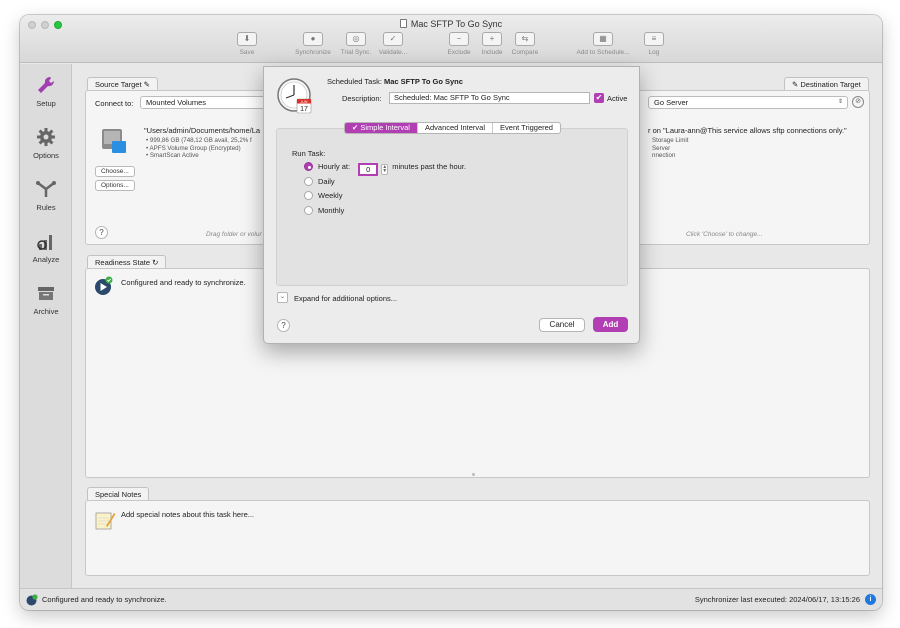 This screenshot has height=628, width=900. Describe the element at coordinates (304, 102) in the screenshot. I see `calendar-month: JUN` at that location.